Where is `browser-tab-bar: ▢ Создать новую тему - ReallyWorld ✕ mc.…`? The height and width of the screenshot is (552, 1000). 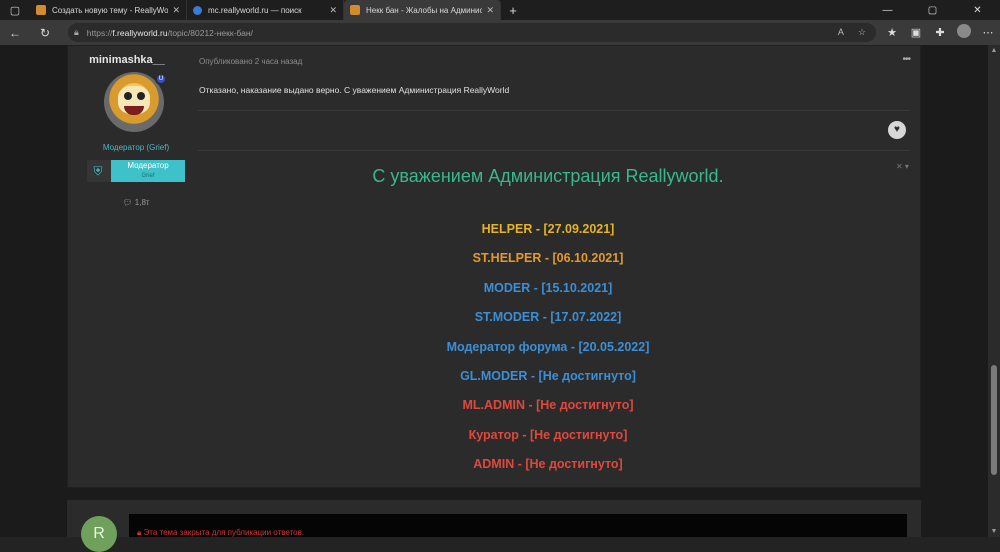 browser-tab-bar: ▢ Создать новую тему - ReallyWorld ✕ mc.… is located at coordinates (500, 10).